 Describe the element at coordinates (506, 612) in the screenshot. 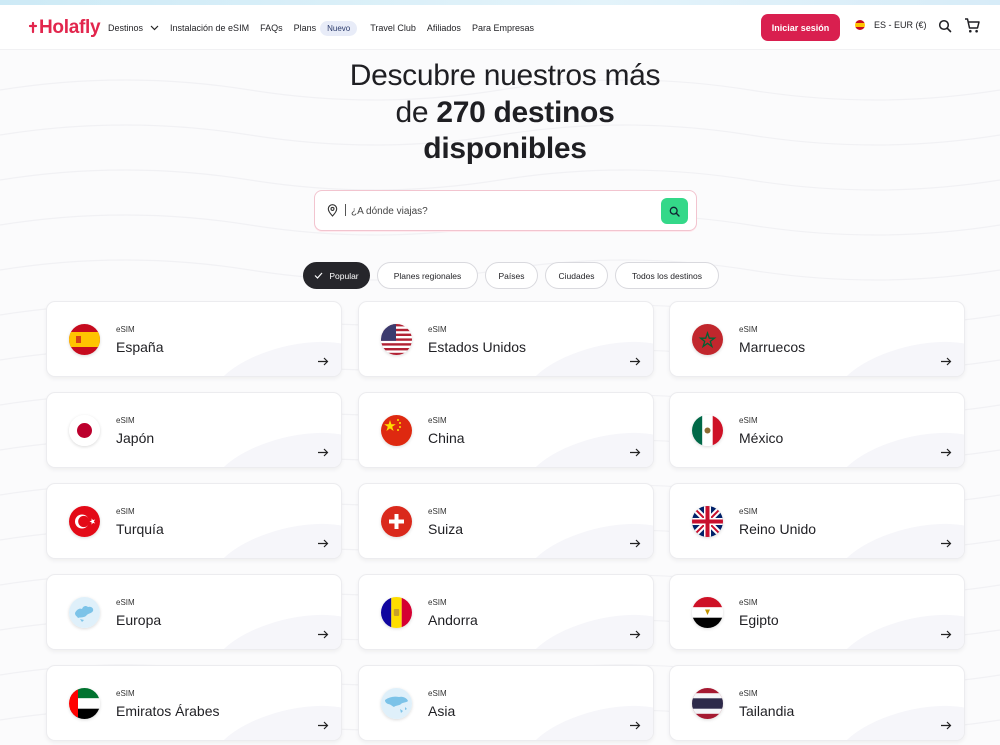

I see `destination-card-andorra: eSIM Andorra` at that location.